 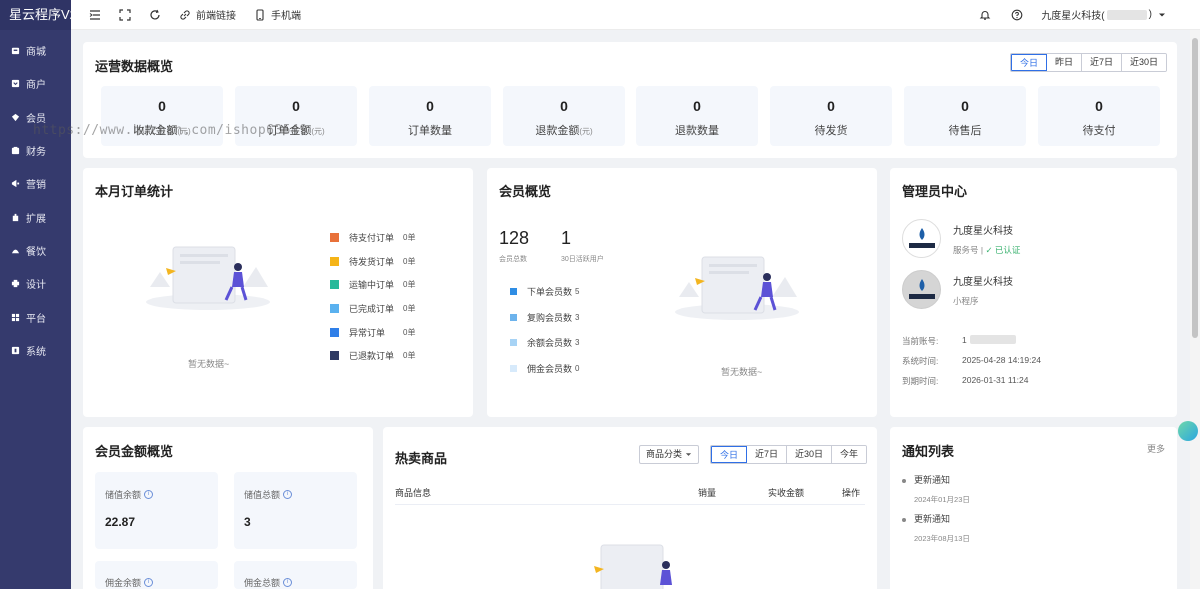 I want to click on sidebar: 星云程序V2 商城 商户 会员 财务 营销 扩展 餐饮 设计 平台 系统, so click(x=38, y=294).